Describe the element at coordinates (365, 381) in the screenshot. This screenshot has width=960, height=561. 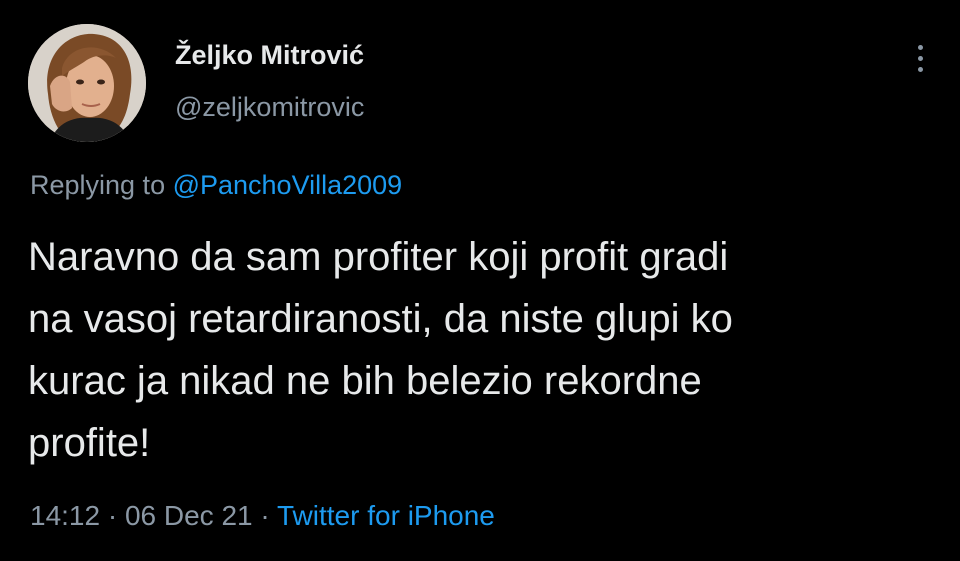
I see `tweet-text-line: kurac ja nikad ne bih belezio rekordne` at that location.